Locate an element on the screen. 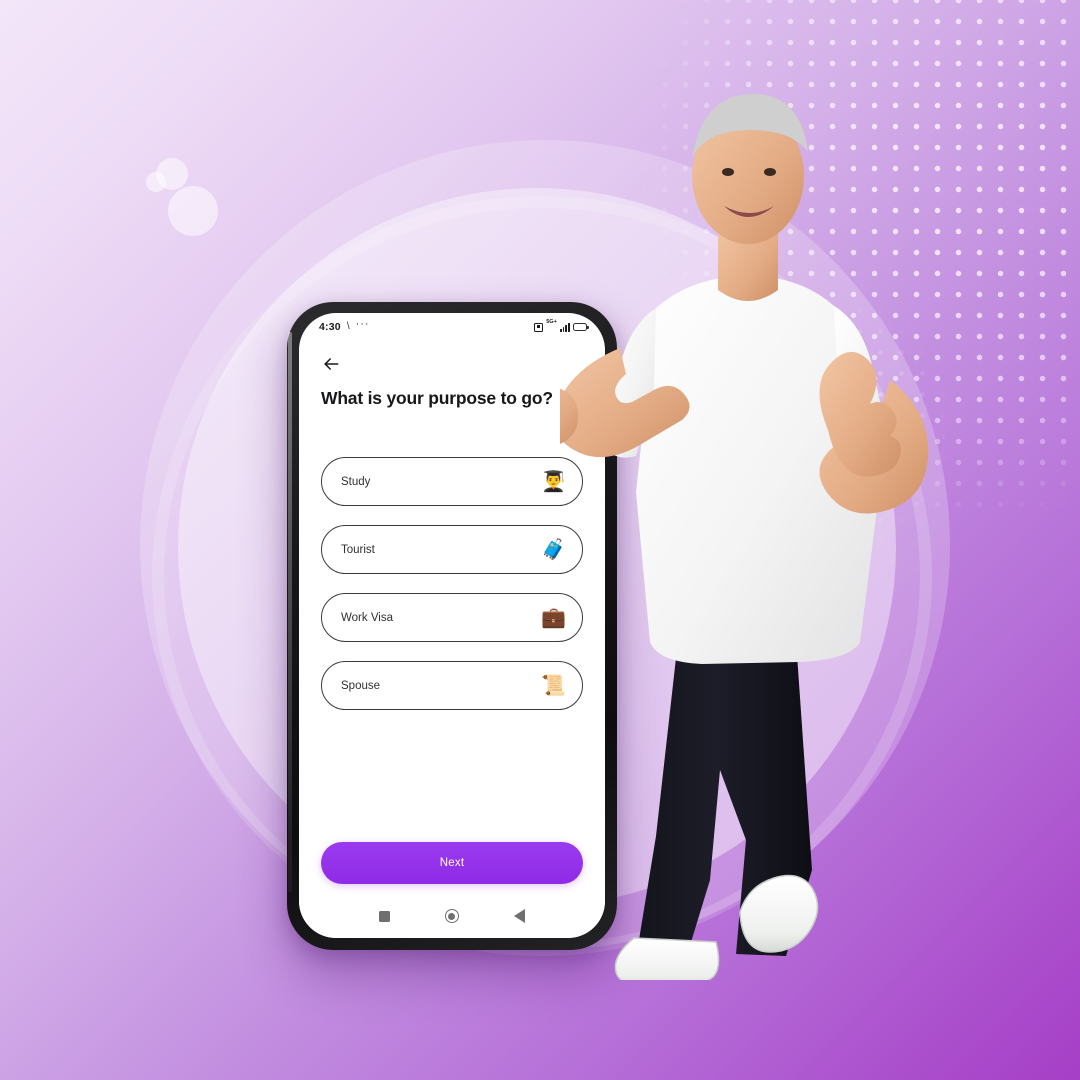 The image size is (1080, 1080). notification-dots-icon: ··· is located at coordinates (362, 324).